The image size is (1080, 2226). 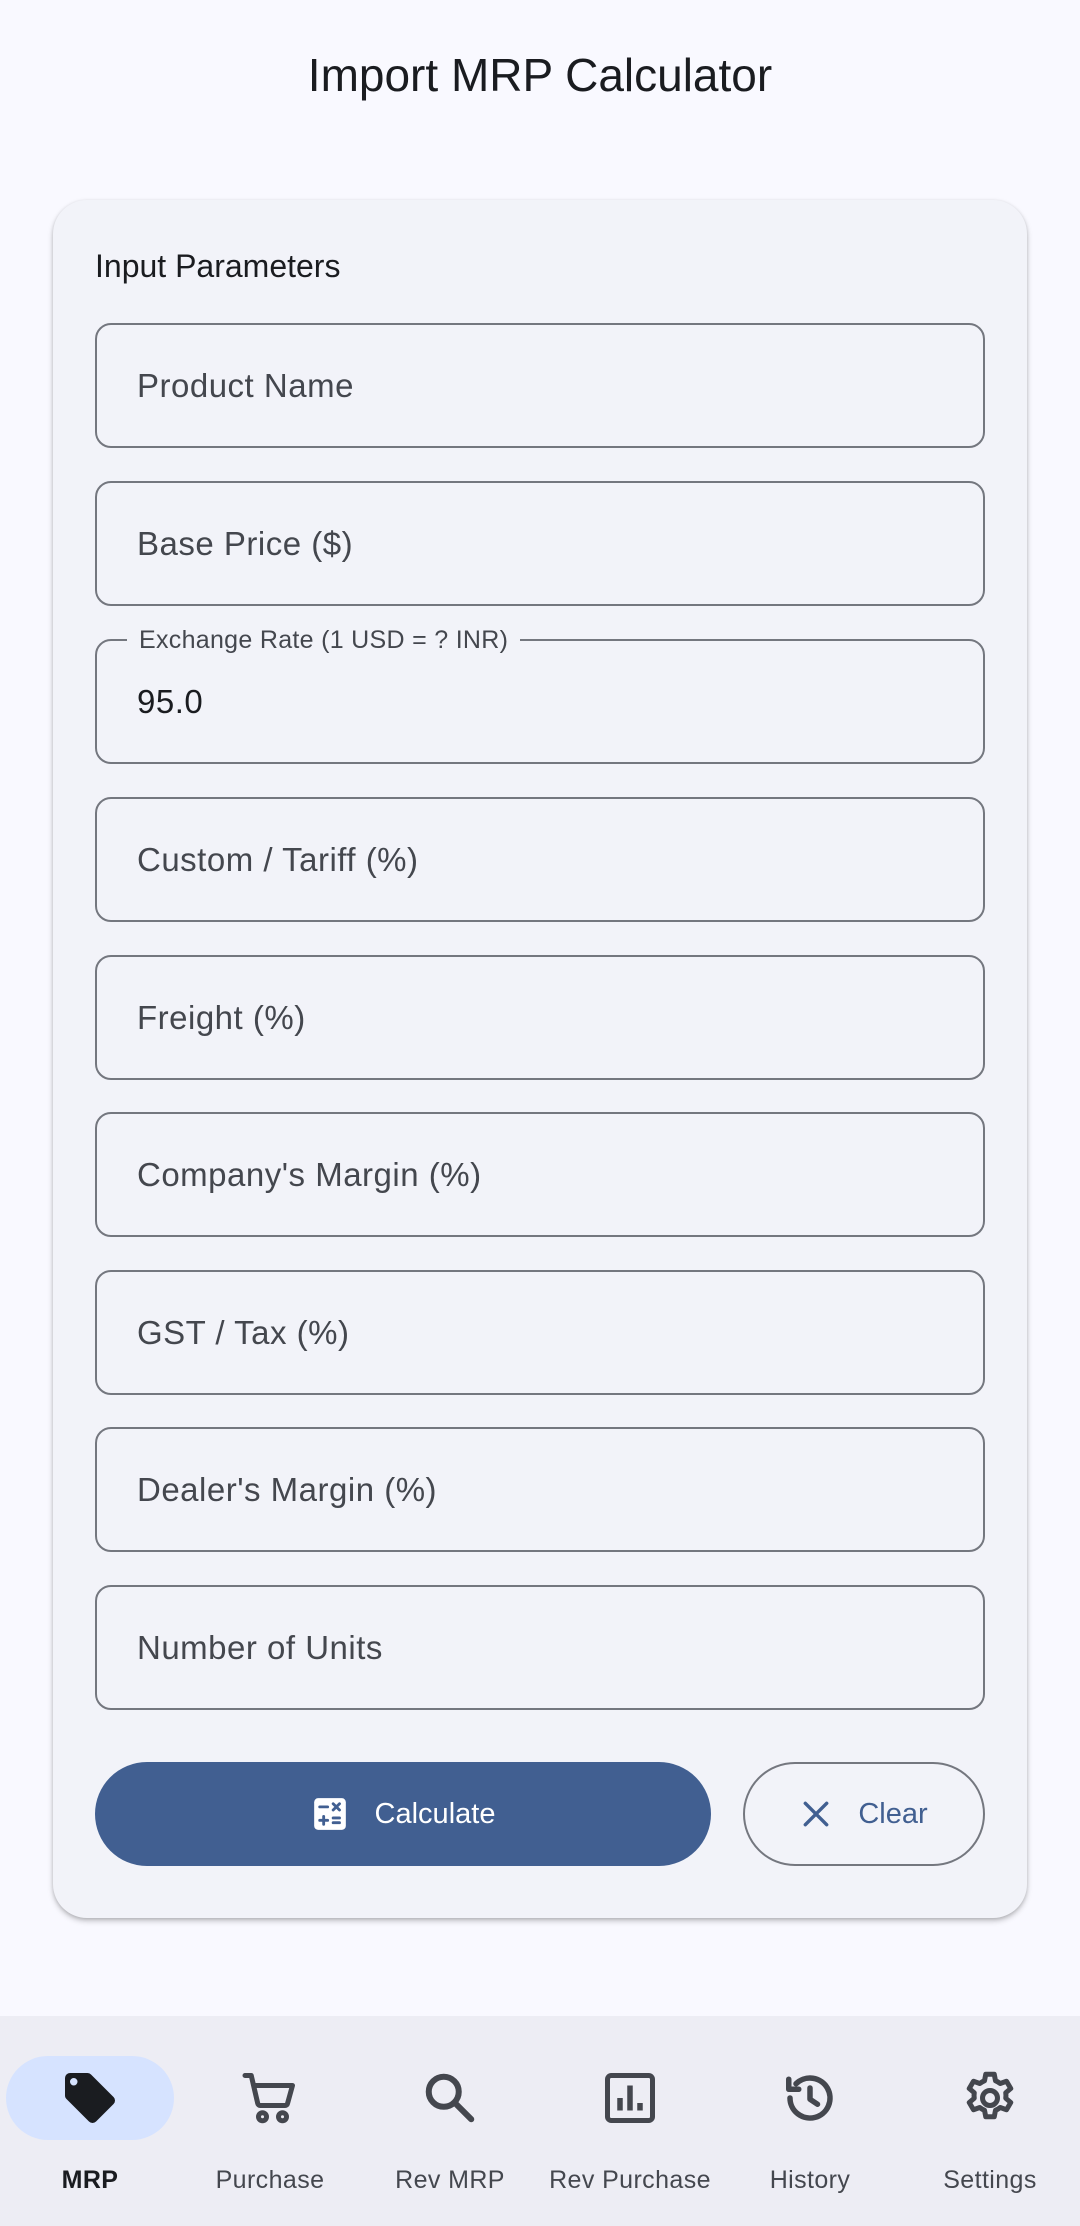 What do you see at coordinates (170, 701) in the screenshot?
I see `exchange-rate-value: 95.0` at bounding box center [170, 701].